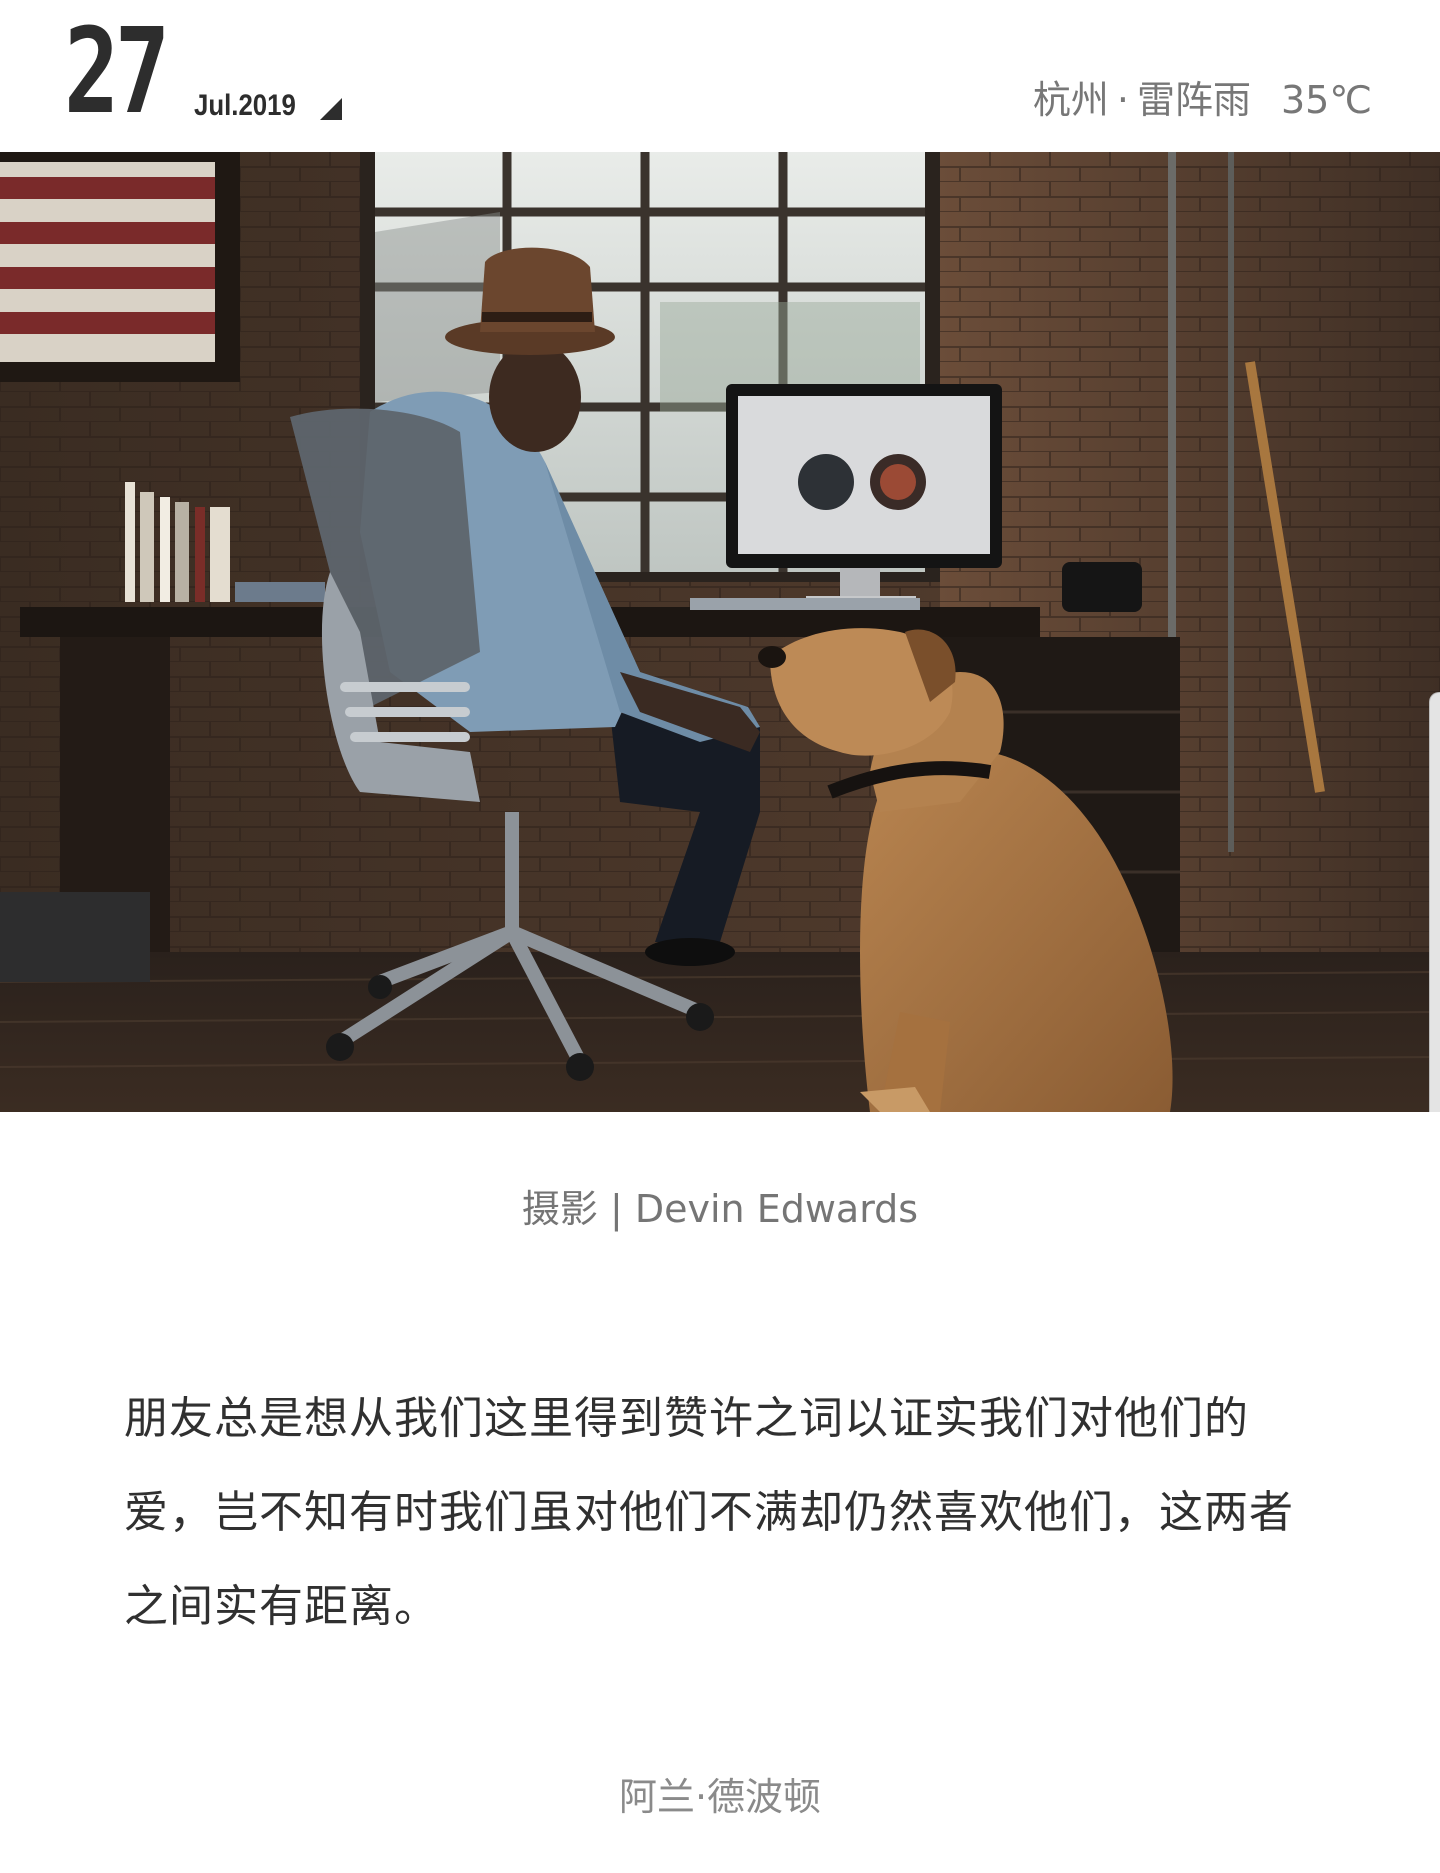  Describe the element at coordinates (117, 71) in the screenshot. I see `day-number: 27` at that location.